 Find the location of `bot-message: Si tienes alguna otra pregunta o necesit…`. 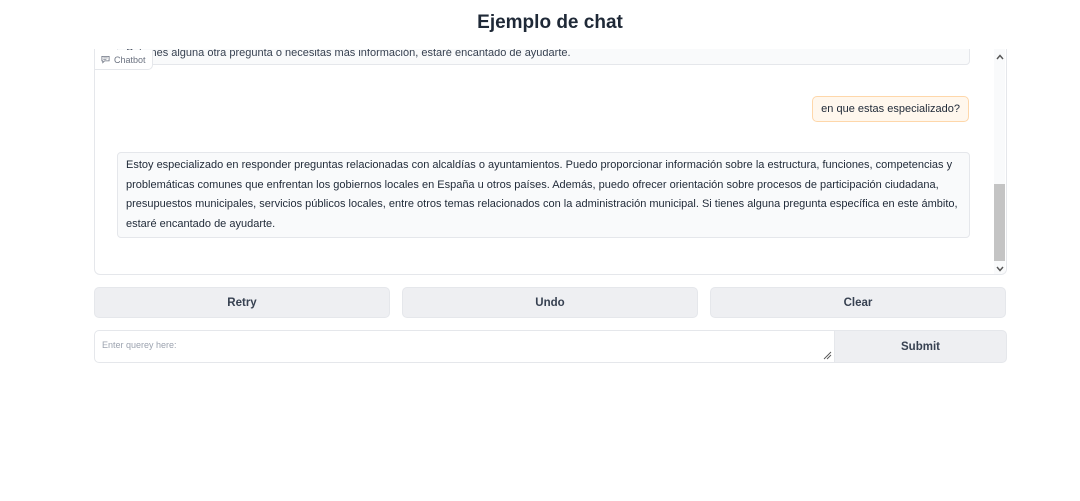

bot-message: Si tienes alguna otra pregunta o necesit… is located at coordinates (543, 57).